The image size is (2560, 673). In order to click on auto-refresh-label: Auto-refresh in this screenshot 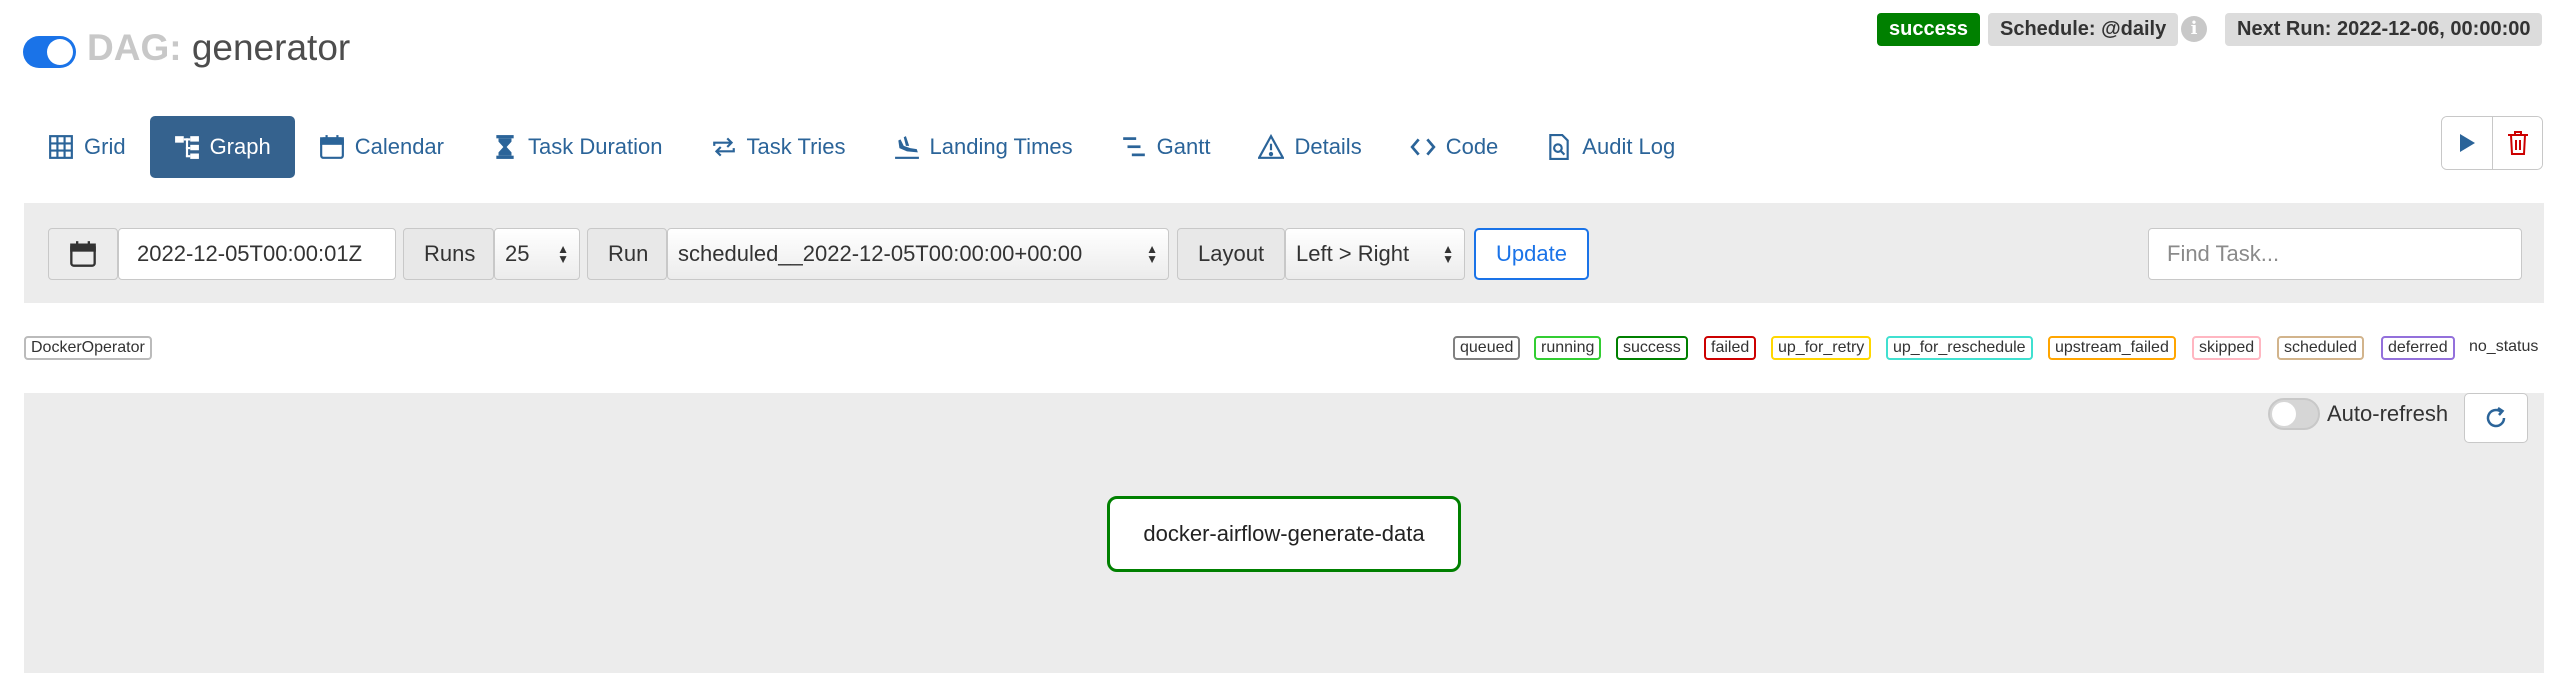, I will do `click(2388, 413)`.